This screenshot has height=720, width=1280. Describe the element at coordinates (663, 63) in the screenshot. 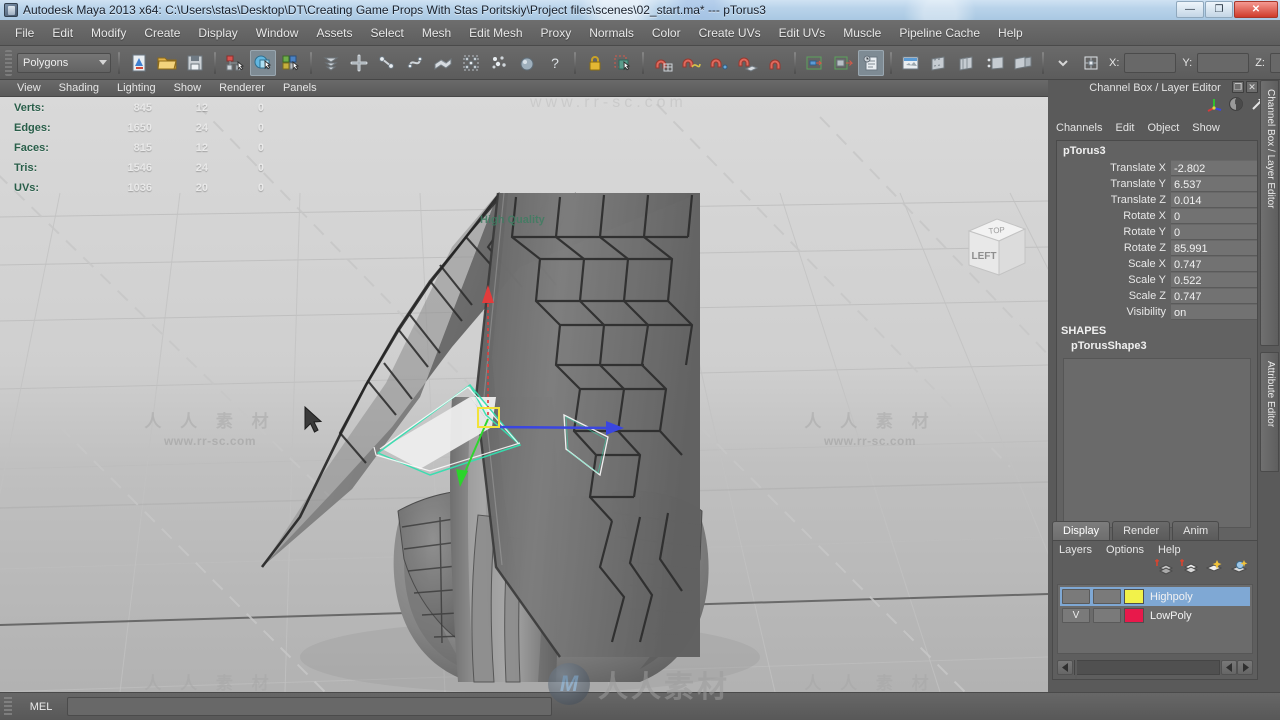

I see `magnet-grid-snap-icon` at that location.